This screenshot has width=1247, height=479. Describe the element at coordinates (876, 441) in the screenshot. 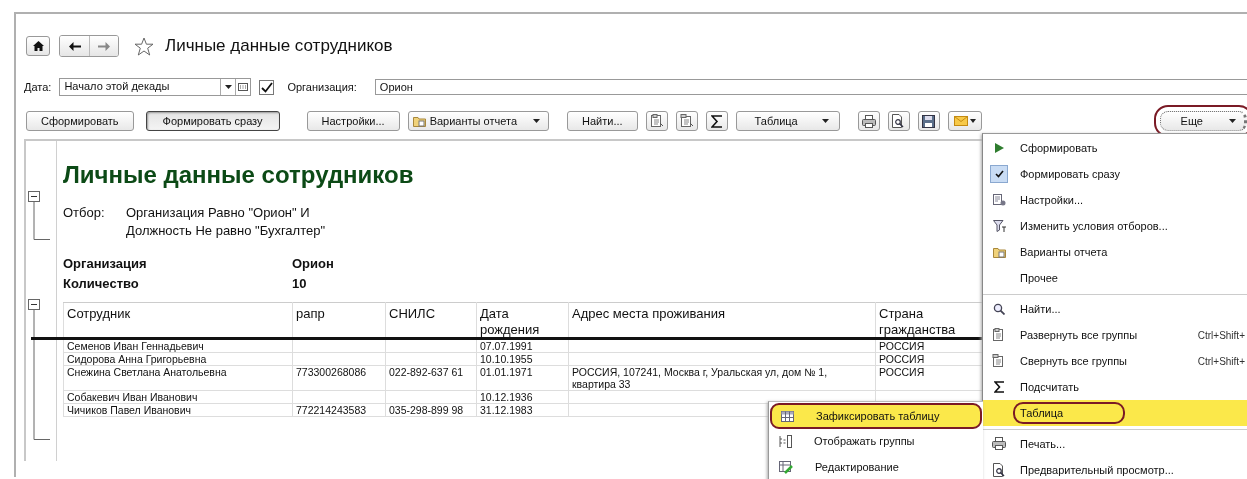

I see `menu-item: Отображать группы` at that location.